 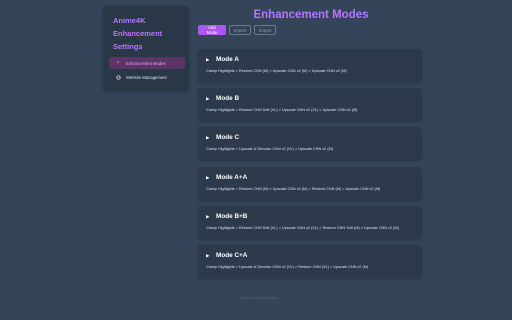 What do you see at coordinates (228, 137) in the screenshot?
I see `mode-name: Mode C` at bounding box center [228, 137].